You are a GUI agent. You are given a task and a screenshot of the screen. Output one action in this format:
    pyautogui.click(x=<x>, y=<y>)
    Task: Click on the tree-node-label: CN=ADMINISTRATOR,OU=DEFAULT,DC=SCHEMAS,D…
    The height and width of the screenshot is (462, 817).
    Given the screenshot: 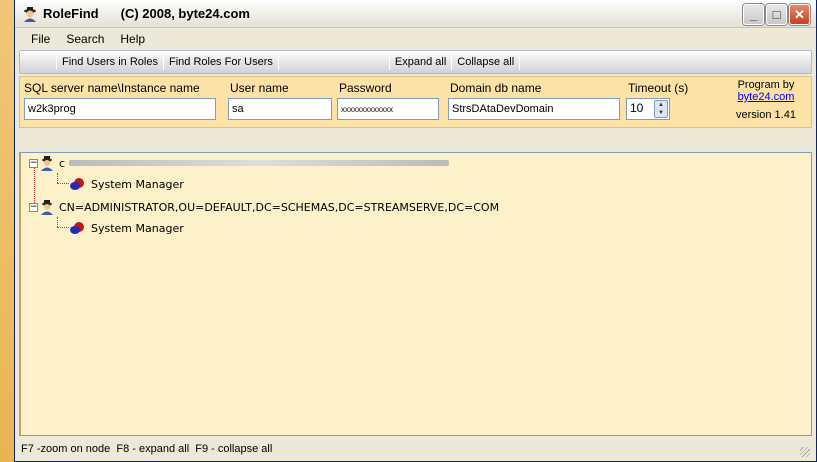 What is the action you would take?
    pyautogui.click(x=279, y=207)
    